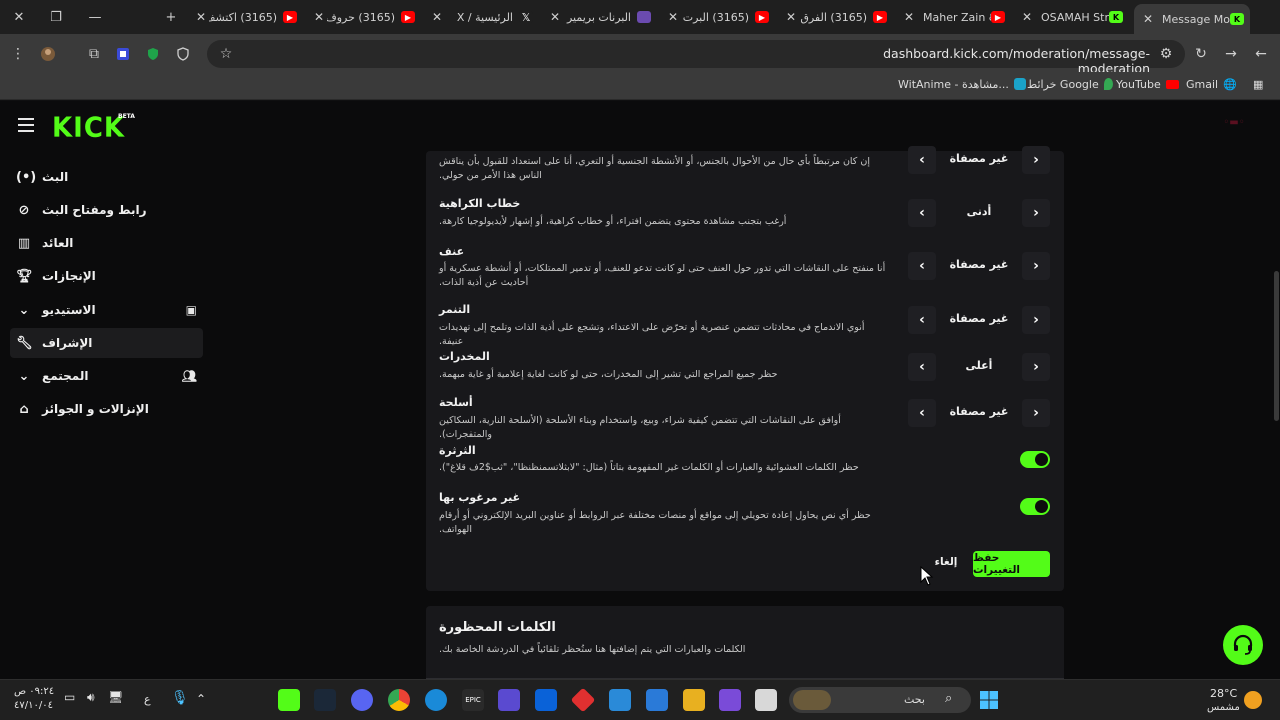 The height and width of the screenshot is (720, 1280). Describe the element at coordinates (1258, 84) in the screenshot. I see `all-bookmarks-icon: ▦` at that location.